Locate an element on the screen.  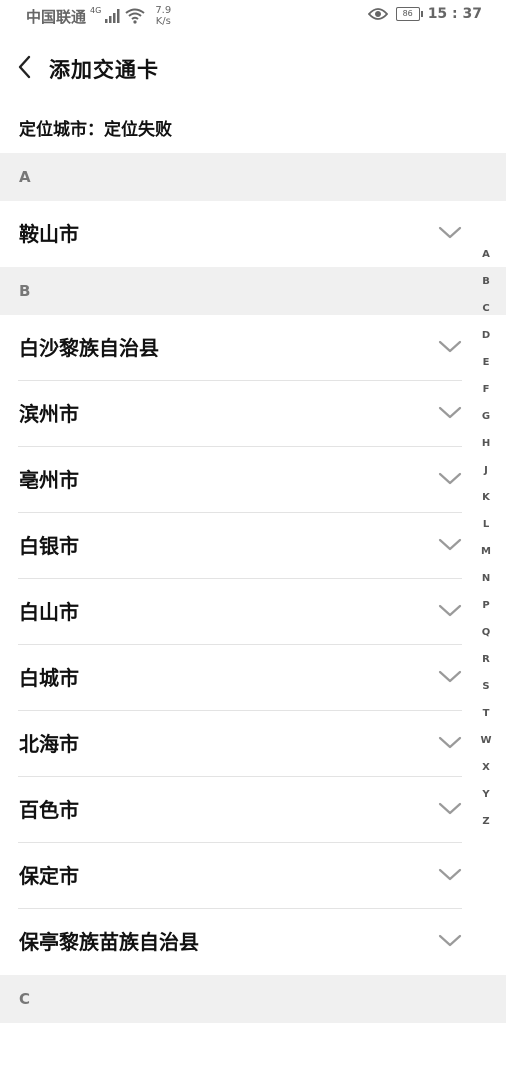
eye-icon is located at coordinates (377, 14).